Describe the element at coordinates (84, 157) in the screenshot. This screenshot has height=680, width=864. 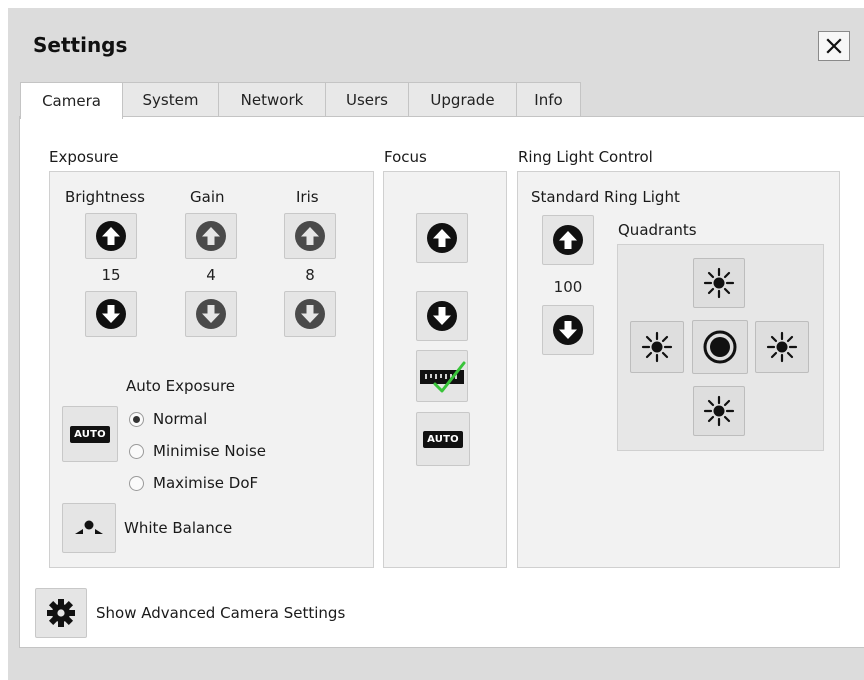
I see `exposure-section-label: Exposure` at that location.